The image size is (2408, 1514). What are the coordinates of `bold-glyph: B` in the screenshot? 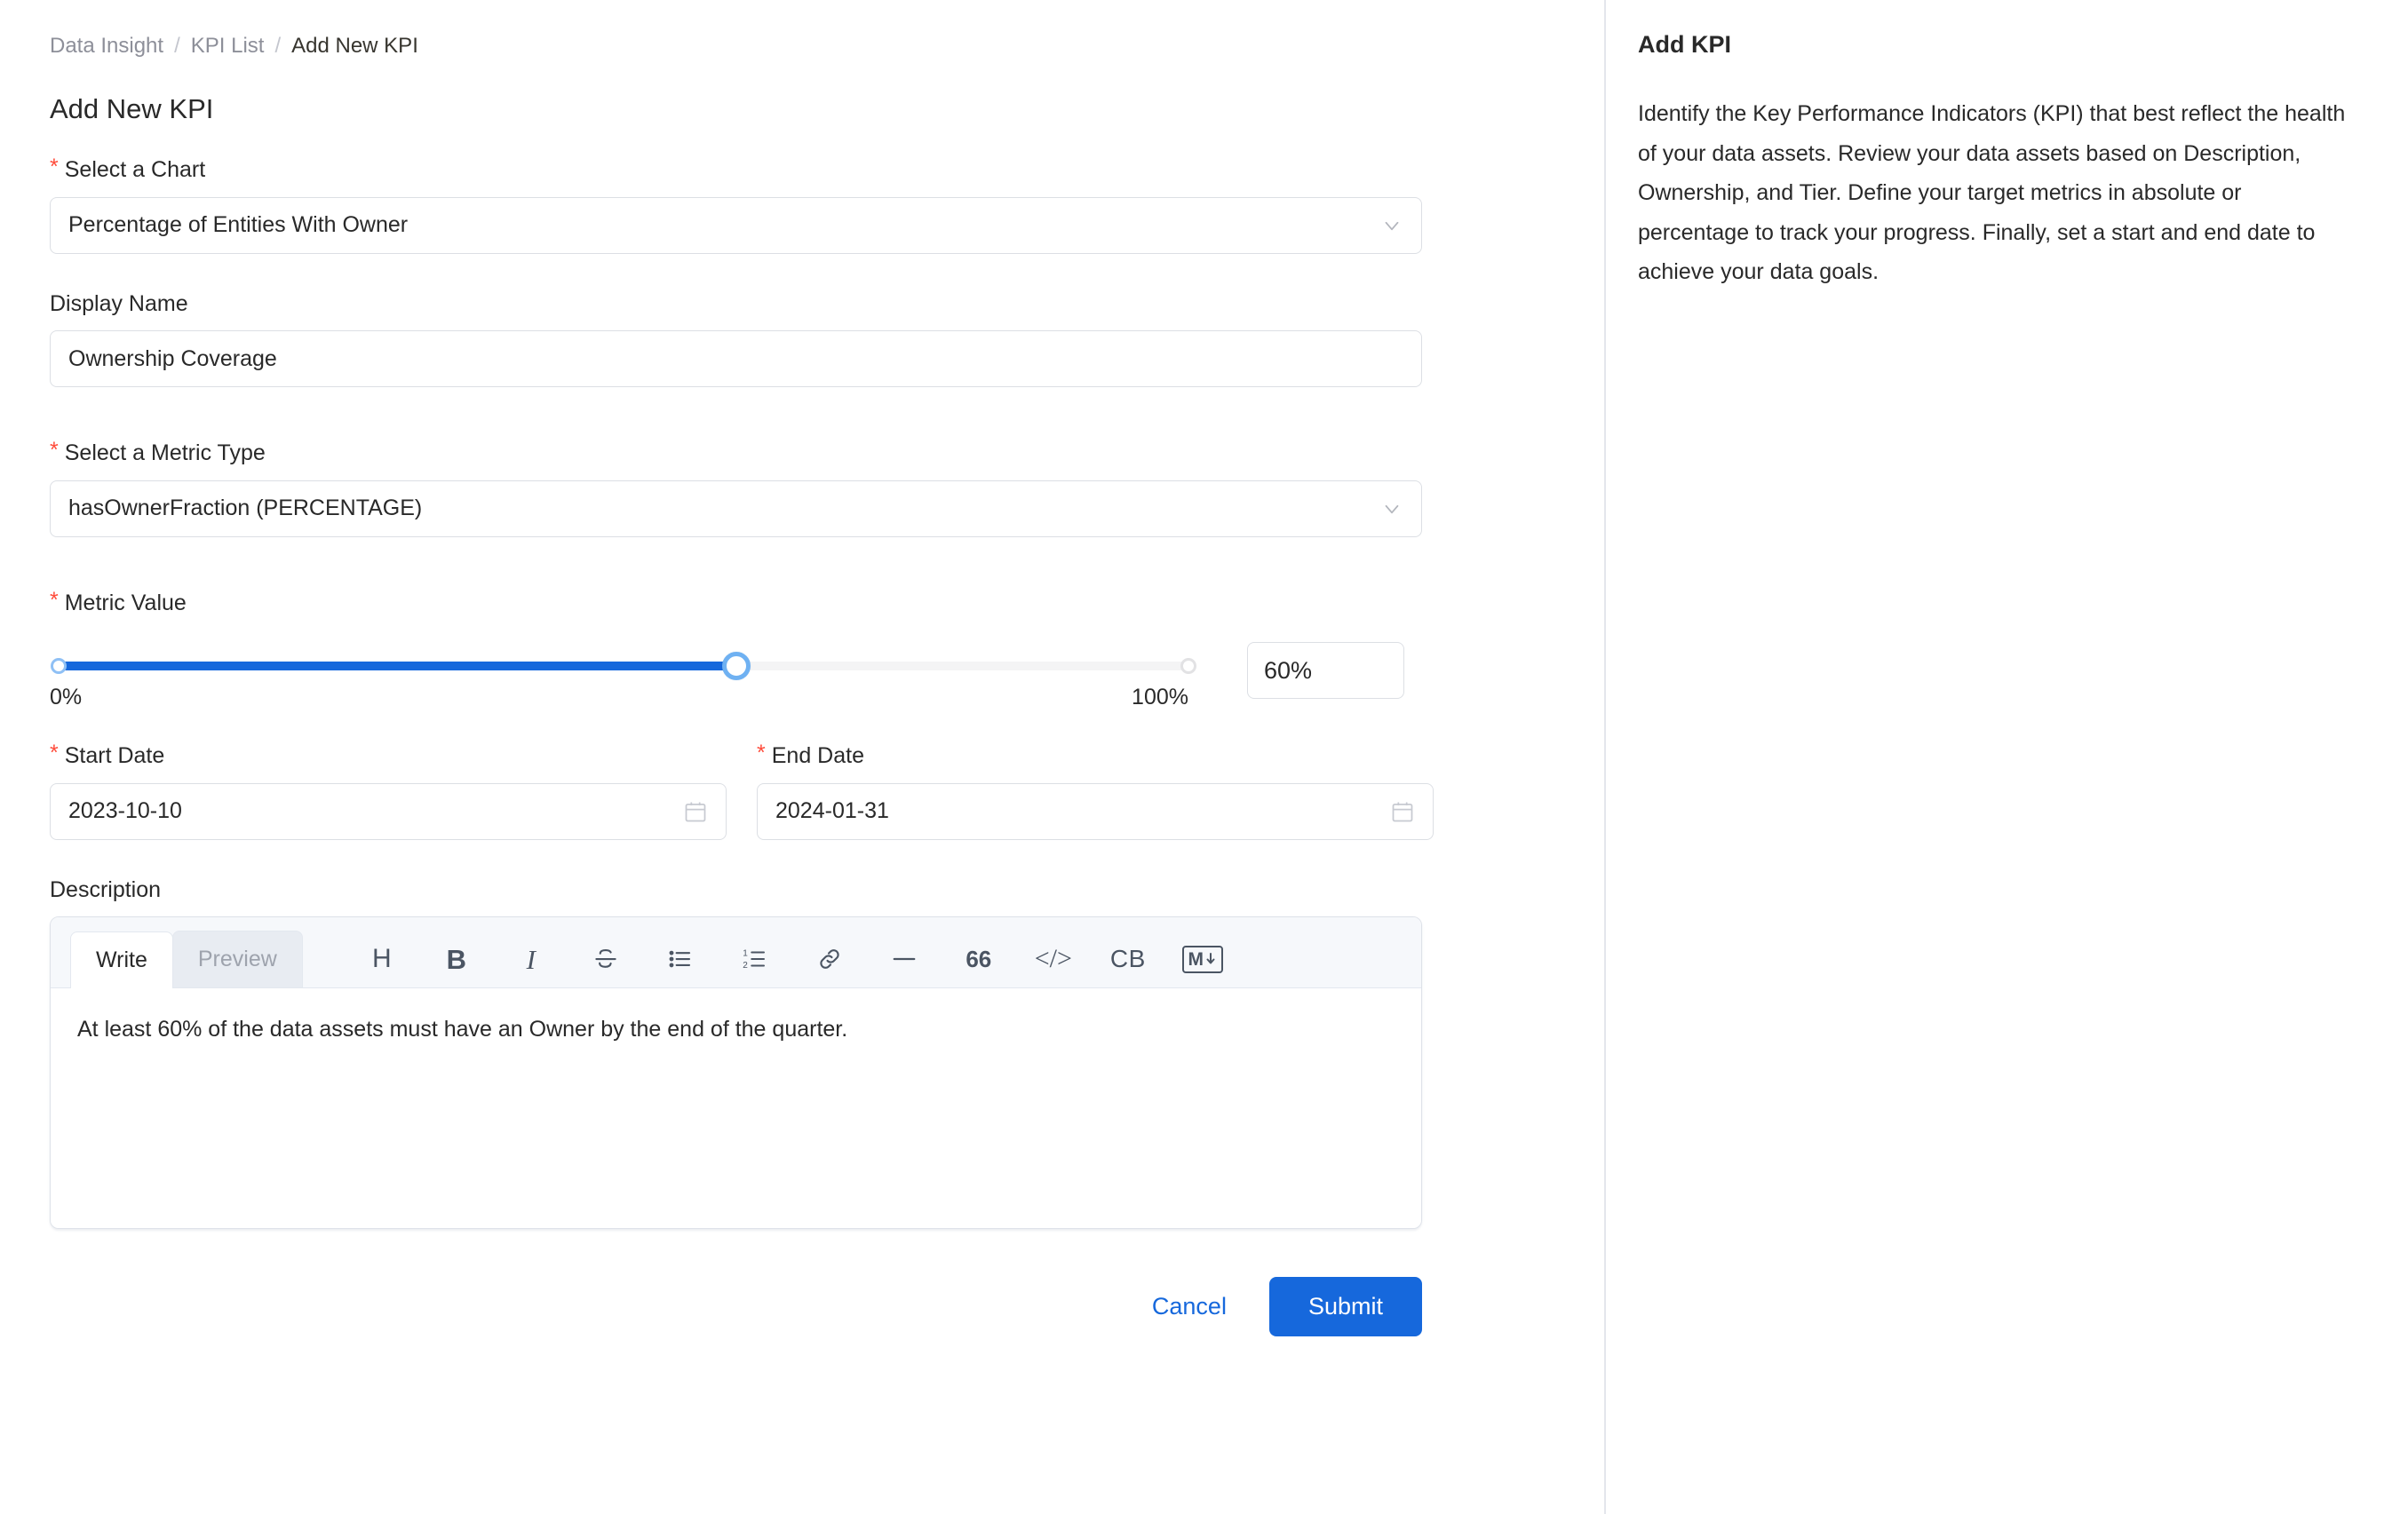 It's located at (456, 959).